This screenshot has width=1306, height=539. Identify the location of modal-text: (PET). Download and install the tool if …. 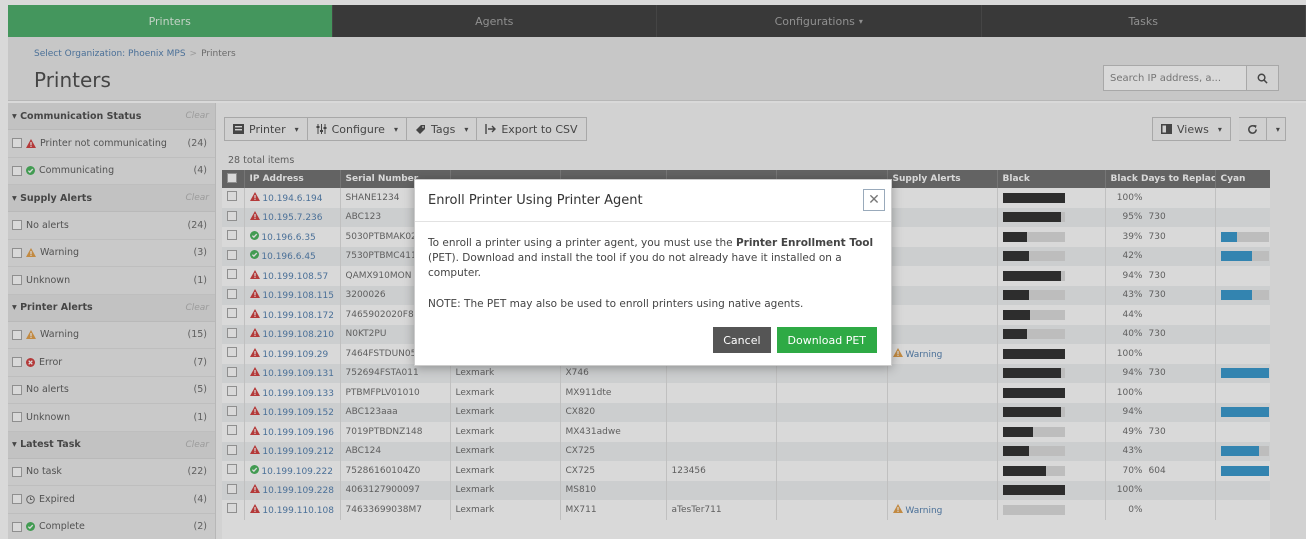
(635, 265).